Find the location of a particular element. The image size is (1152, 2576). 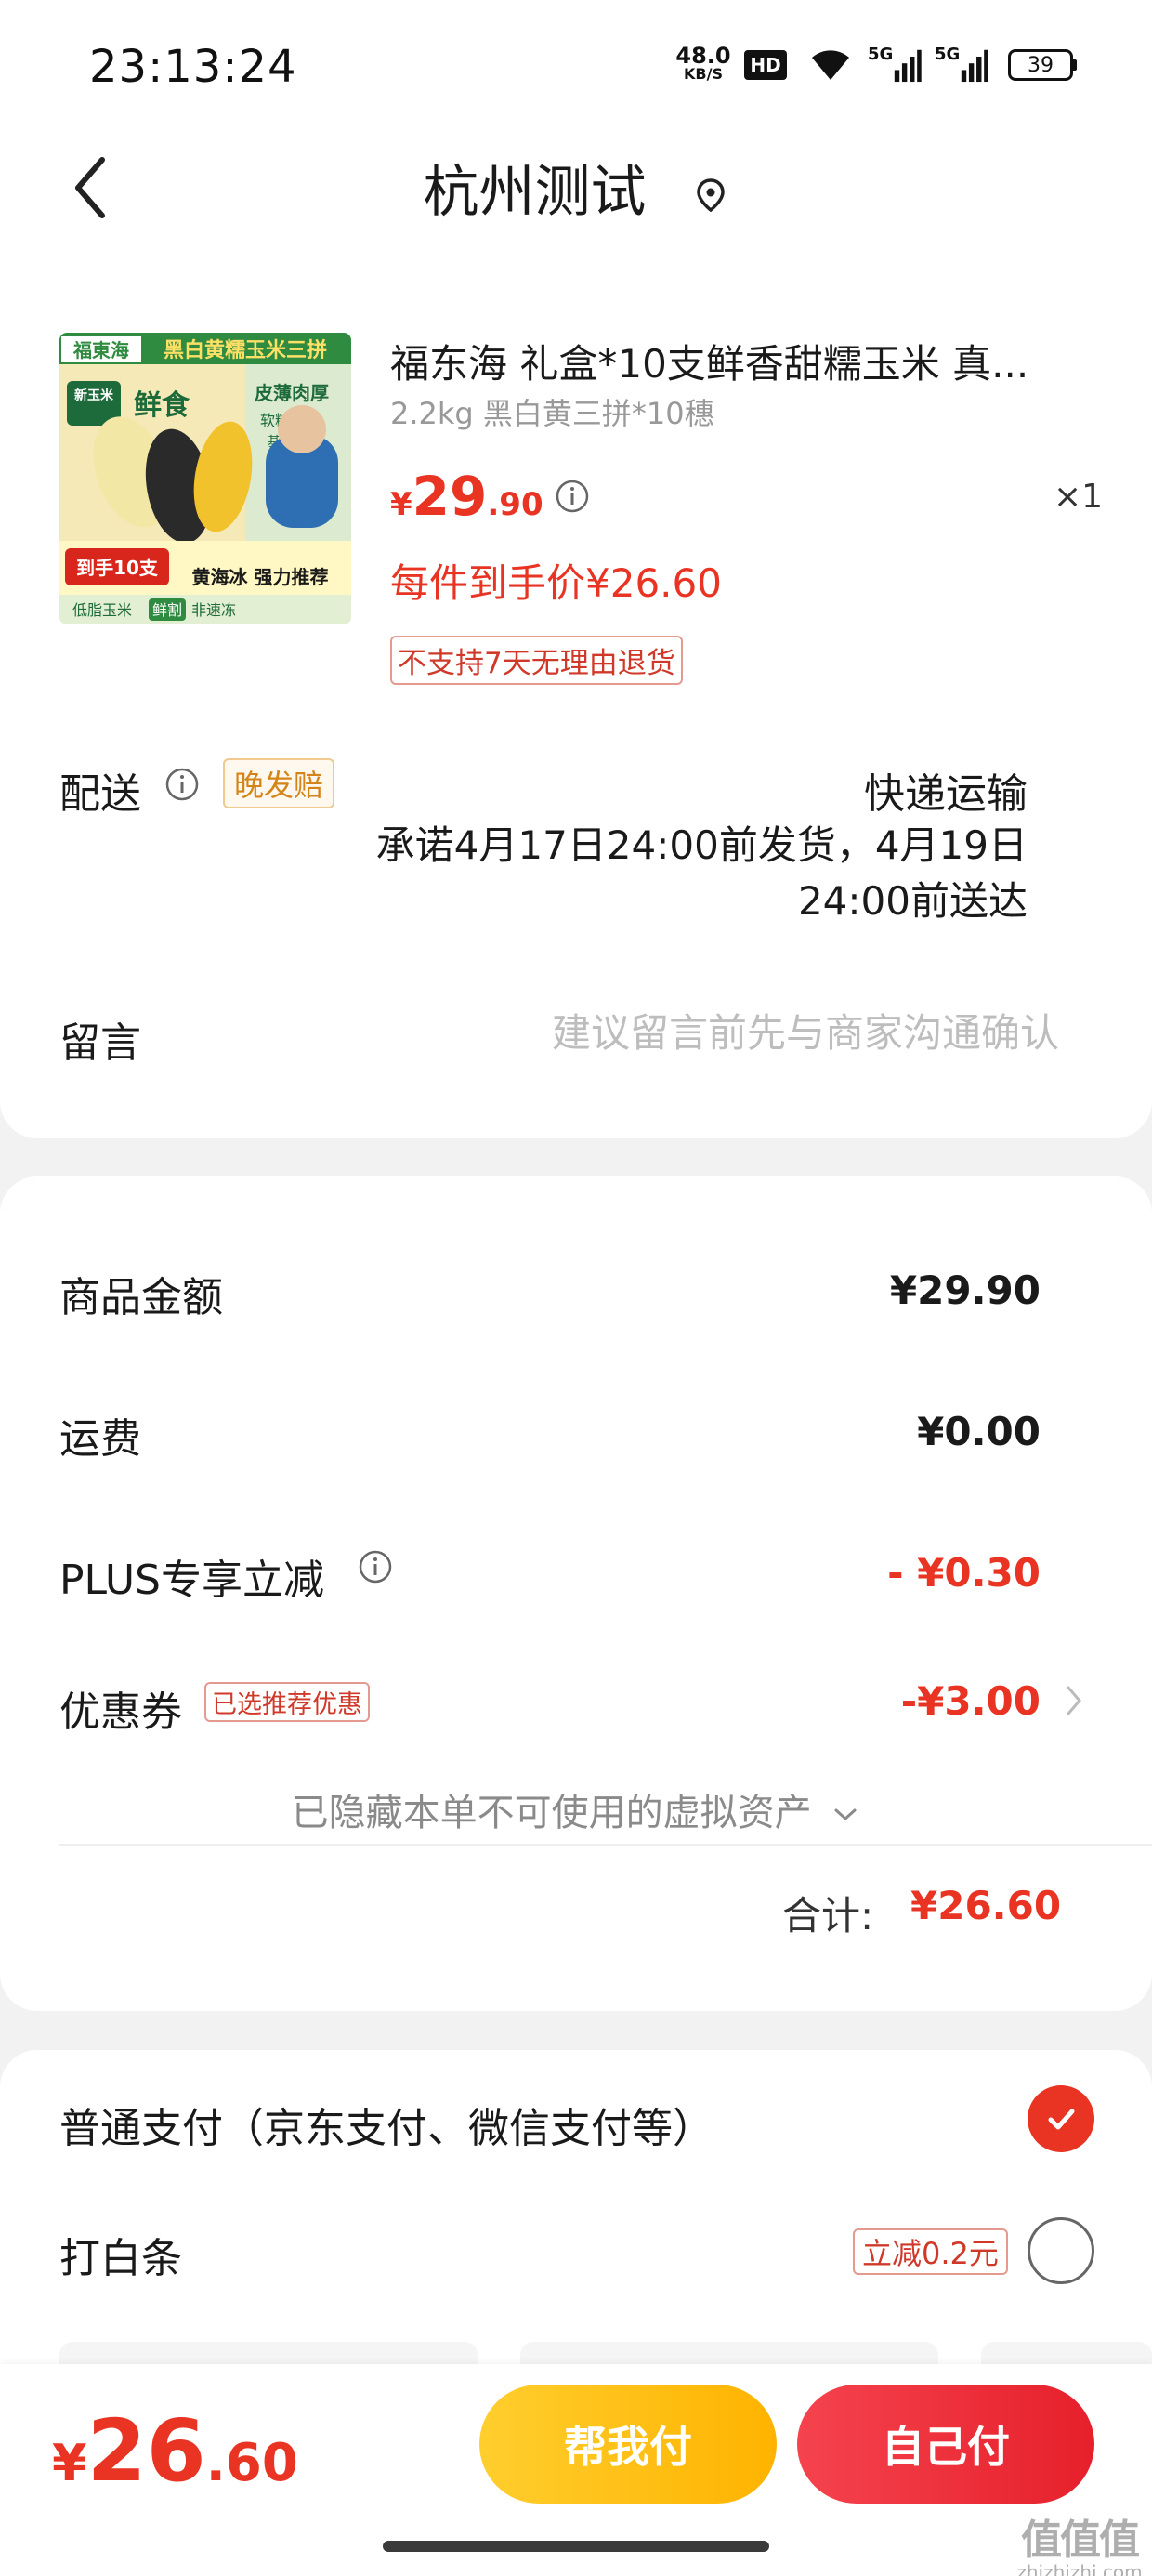

final-price-integer: 26 is located at coordinates (146, 2451).